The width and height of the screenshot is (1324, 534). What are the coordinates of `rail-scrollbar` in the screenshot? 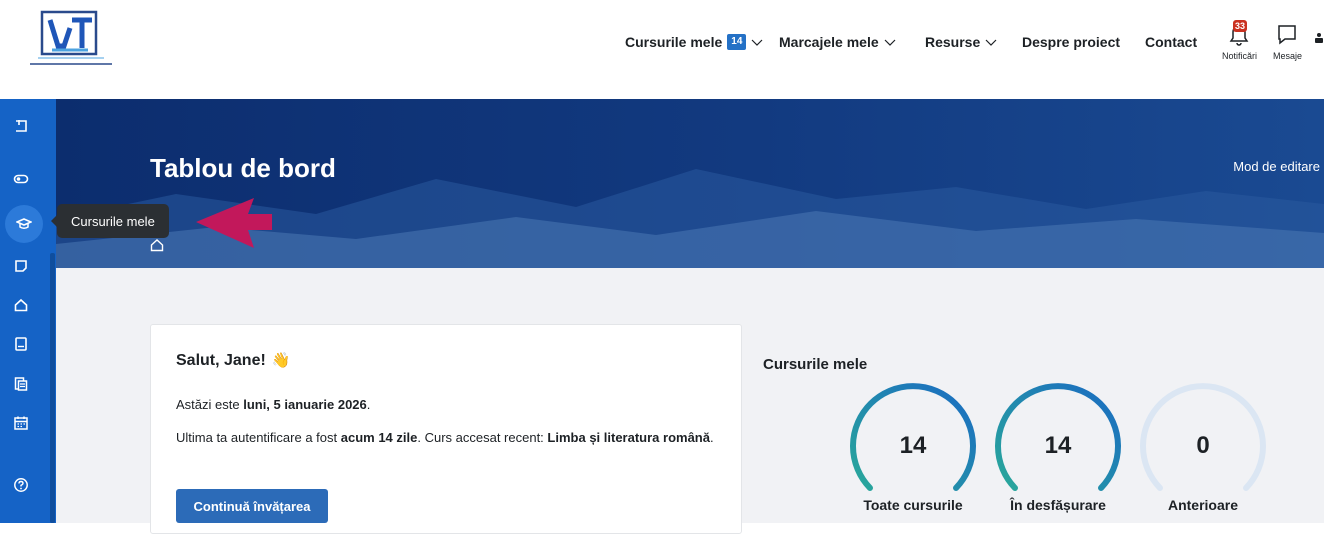 It's located at (52, 388).